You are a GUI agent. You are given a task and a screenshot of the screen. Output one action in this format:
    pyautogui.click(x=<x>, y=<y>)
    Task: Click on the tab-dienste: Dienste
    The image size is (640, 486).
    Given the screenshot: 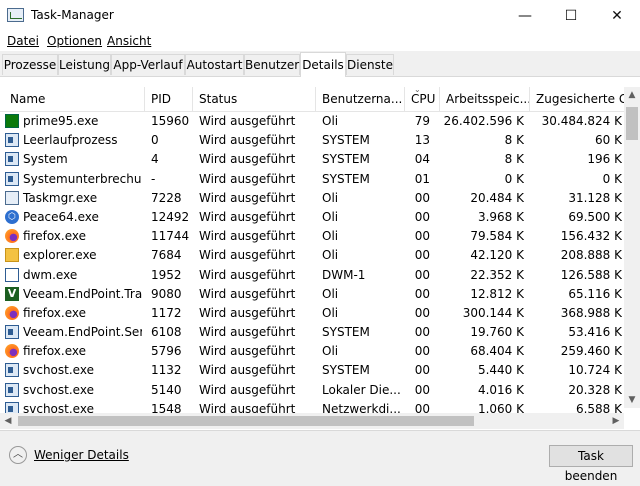 What is the action you would take?
    pyautogui.click(x=370, y=64)
    